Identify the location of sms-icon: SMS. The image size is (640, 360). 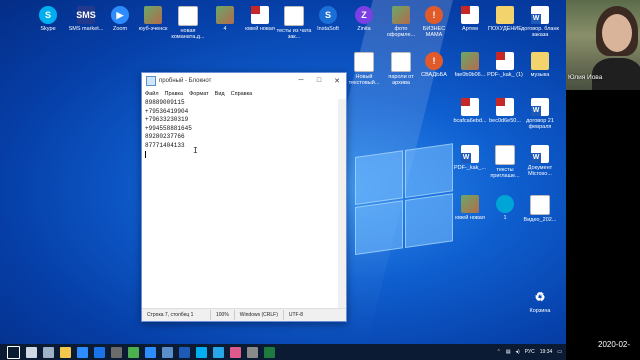
(86, 15).